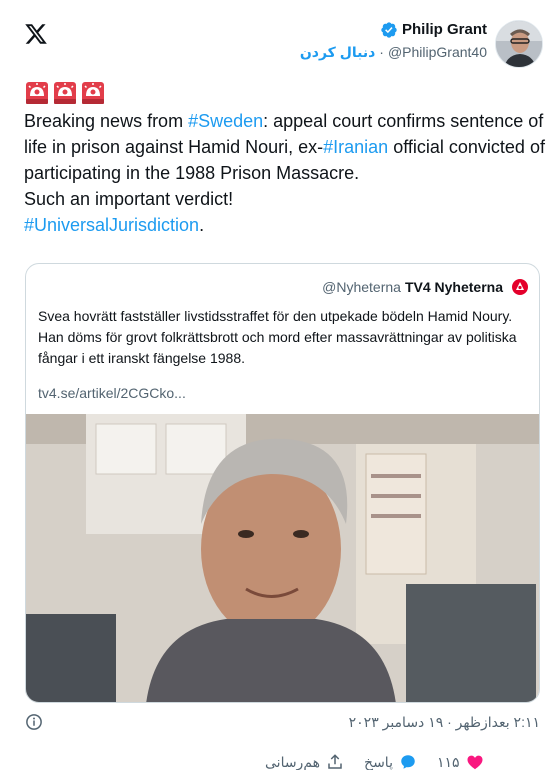 This screenshot has height=770, width=555. What do you see at coordinates (437, 52) in the screenshot?
I see `author-handle: @PhilipGrant40` at bounding box center [437, 52].